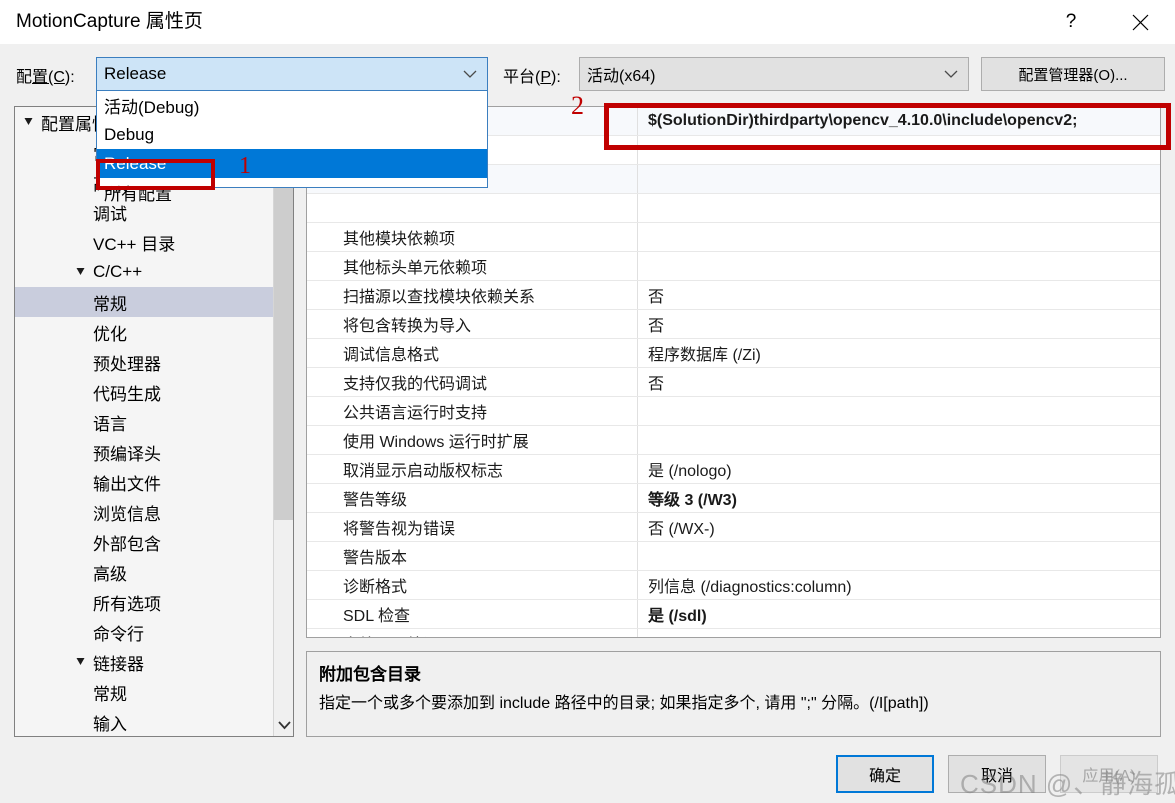 This screenshot has width=1175, height=803. Describe the element at coordinates (436, 442) in the screenshot. I see `property-name: 使用 Windows 运行时扩展` at that location.